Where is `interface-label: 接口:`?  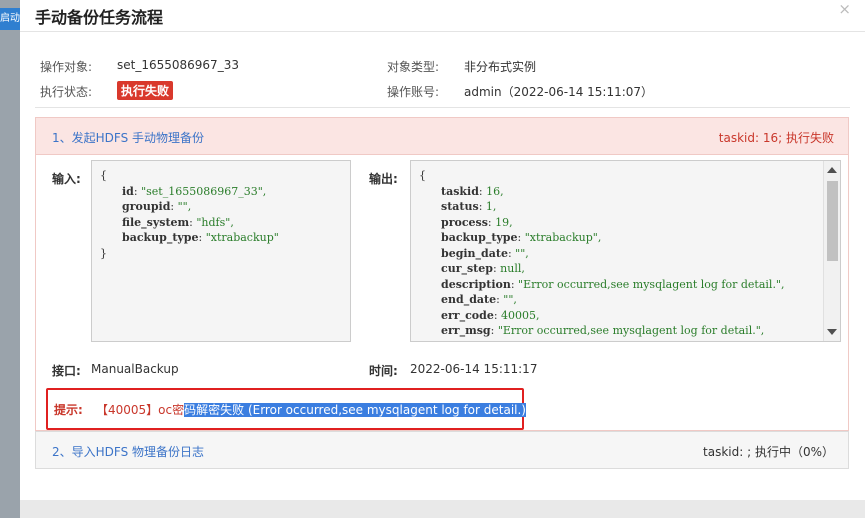 interface-label: 接口: is located at coordinates (66, 371).